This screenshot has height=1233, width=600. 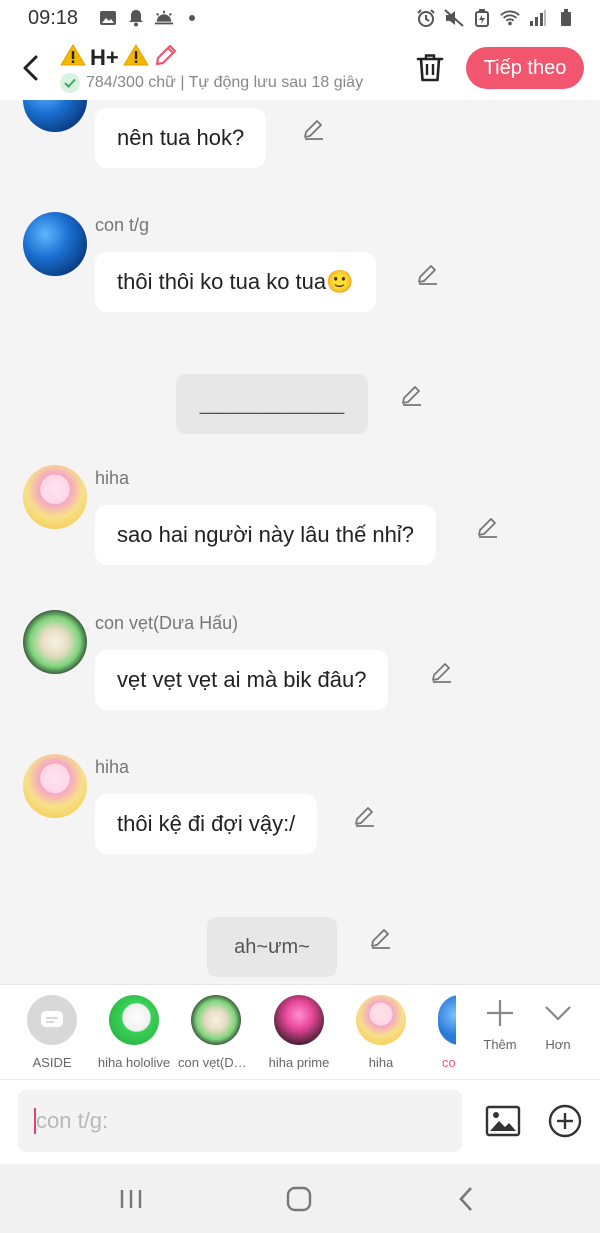 What do you see at coordinates (181, 138) in the screenshot?
I see `message-bubble: nên tua hok?` at bounding box center [181, 138].